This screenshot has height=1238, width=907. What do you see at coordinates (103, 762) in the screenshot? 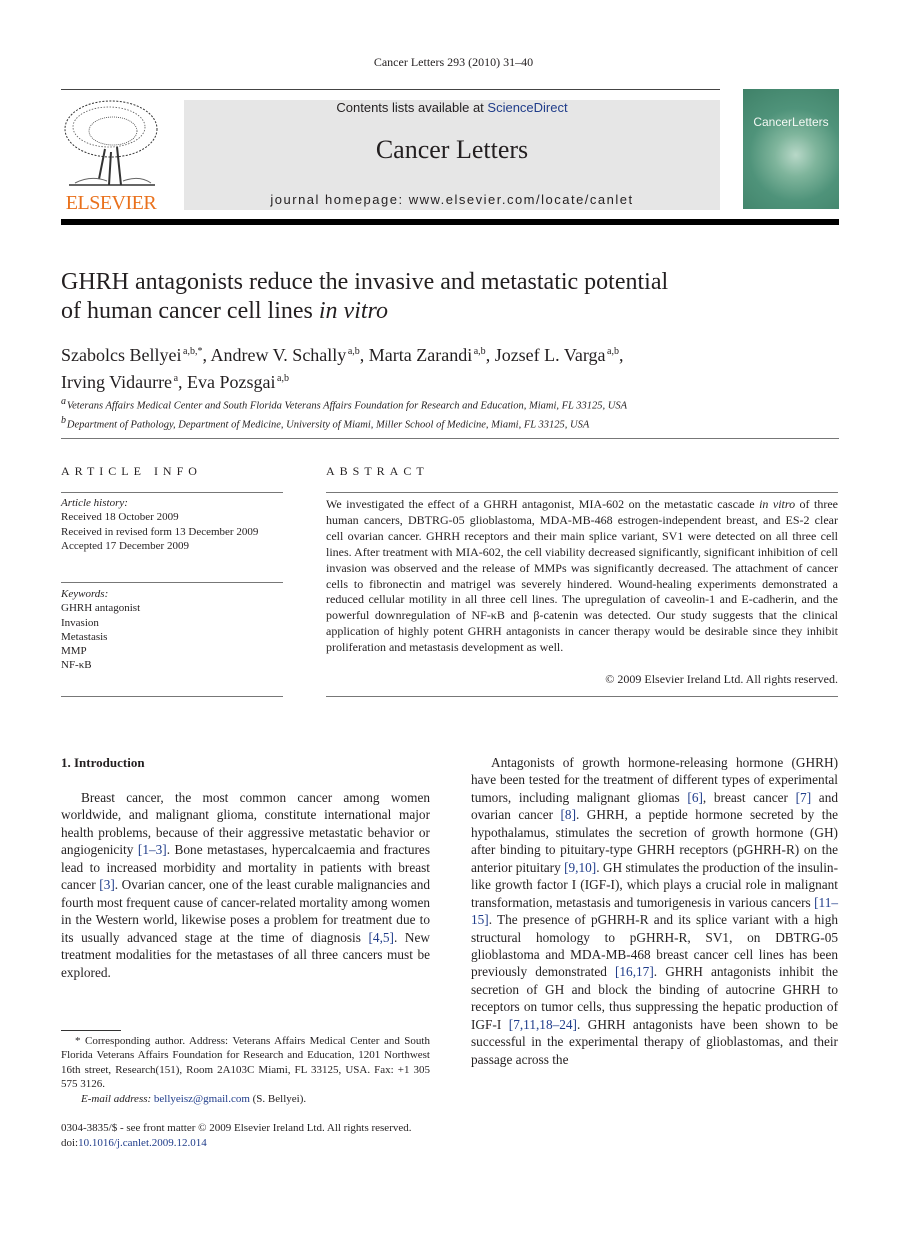
I see `section-heading-introduction: 1. Introduction` at bounding box center [103, 762].